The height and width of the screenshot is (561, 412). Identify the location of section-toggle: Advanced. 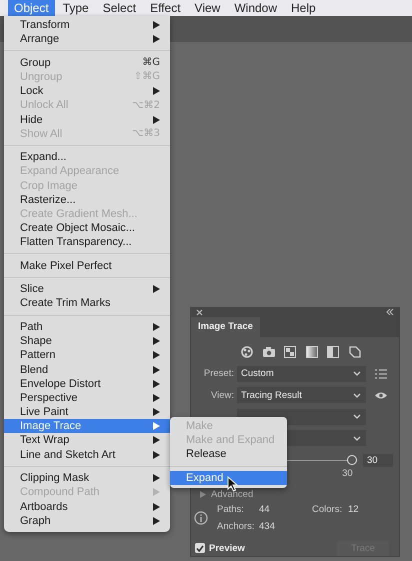
(232, 494).